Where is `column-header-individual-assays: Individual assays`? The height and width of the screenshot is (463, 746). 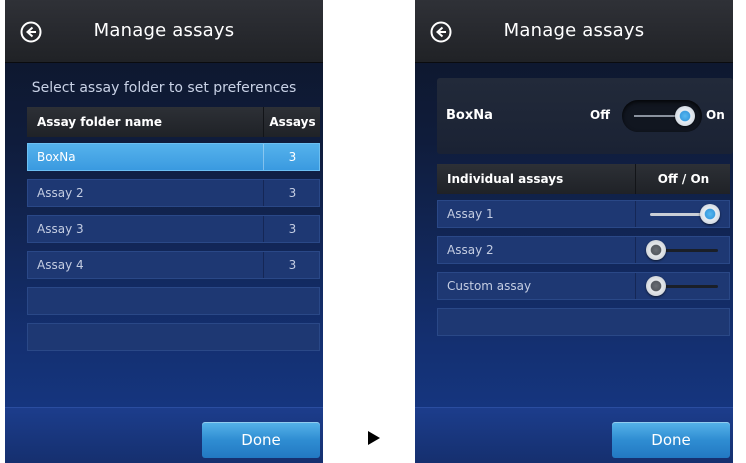 column-header-individual-assays: Individual assays is located at coordinates (505, 179).